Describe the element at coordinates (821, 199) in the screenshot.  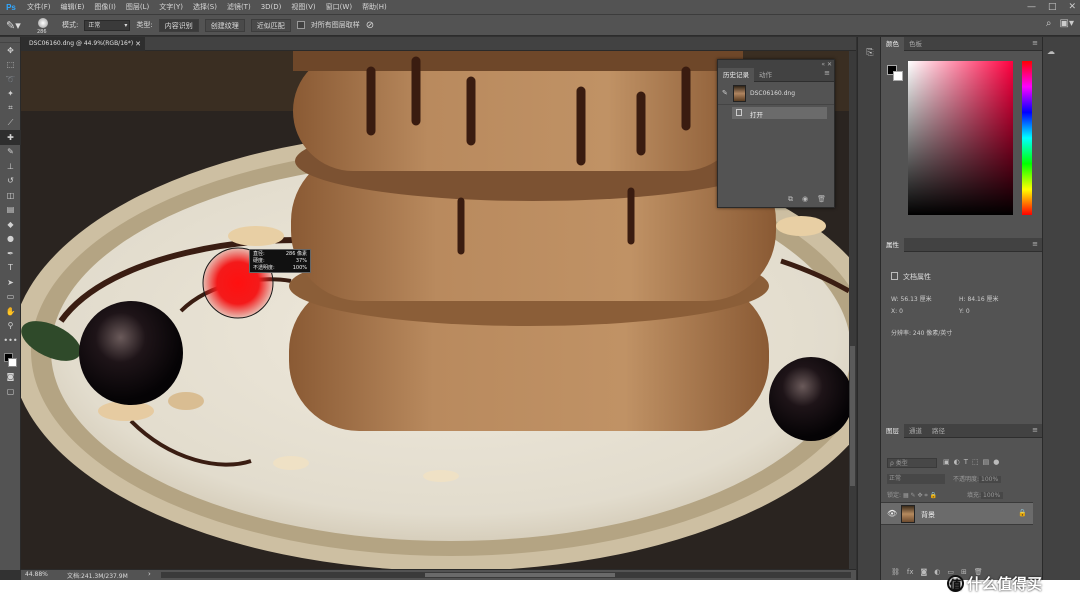
I see `delete-state-icon: 🗑` at that location.